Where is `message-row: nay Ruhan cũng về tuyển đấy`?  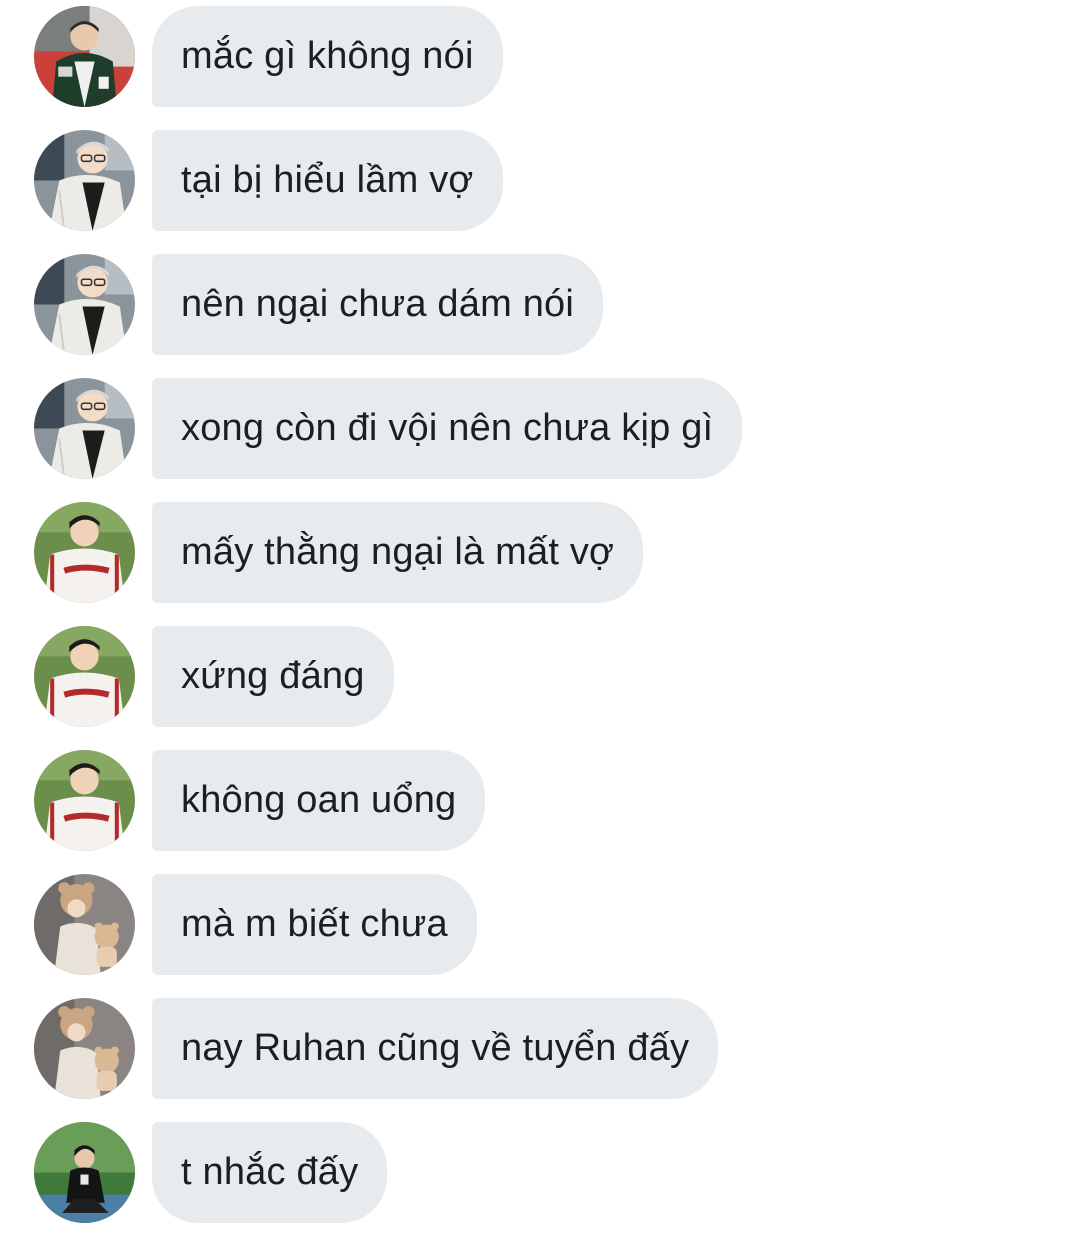
message-row: nay Ruhan cũng về tuyển đấy is located at coordinates (540, 1048).